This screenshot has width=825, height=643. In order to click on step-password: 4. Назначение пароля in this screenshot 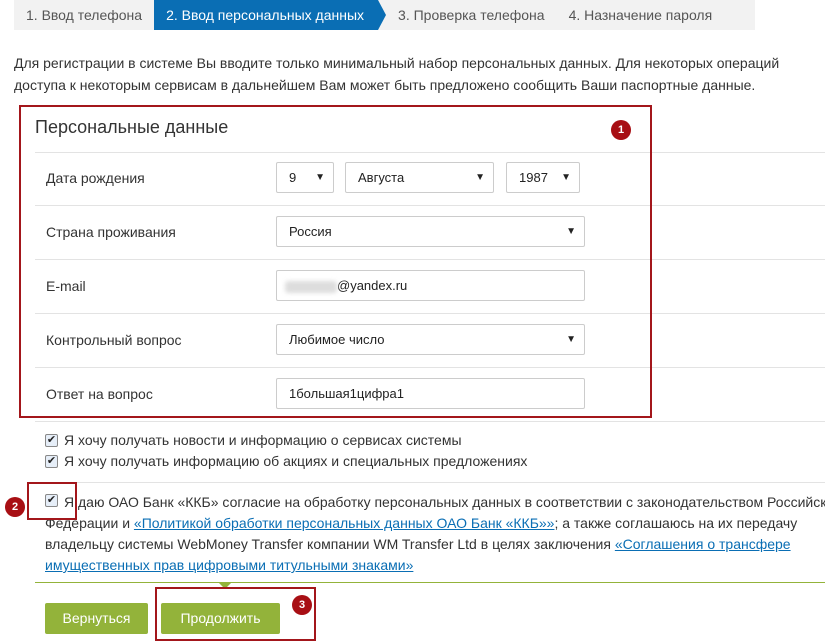, I will do `click(640, 15)`.